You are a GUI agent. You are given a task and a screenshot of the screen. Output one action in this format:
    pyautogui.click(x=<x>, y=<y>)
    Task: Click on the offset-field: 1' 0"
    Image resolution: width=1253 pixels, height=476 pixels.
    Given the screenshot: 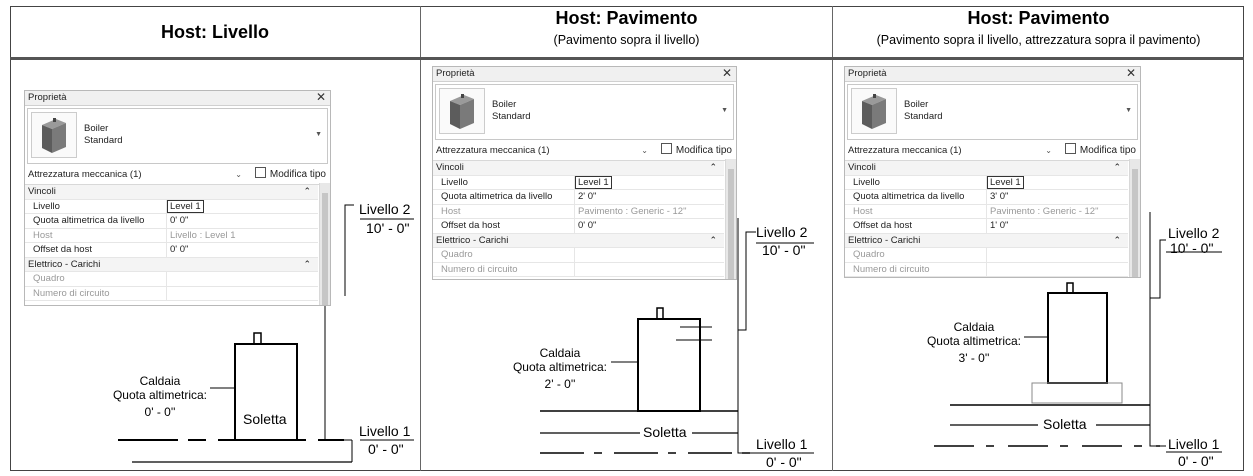 What is the action you would take?
    pyautogui.click(x=1057, y=226)
    